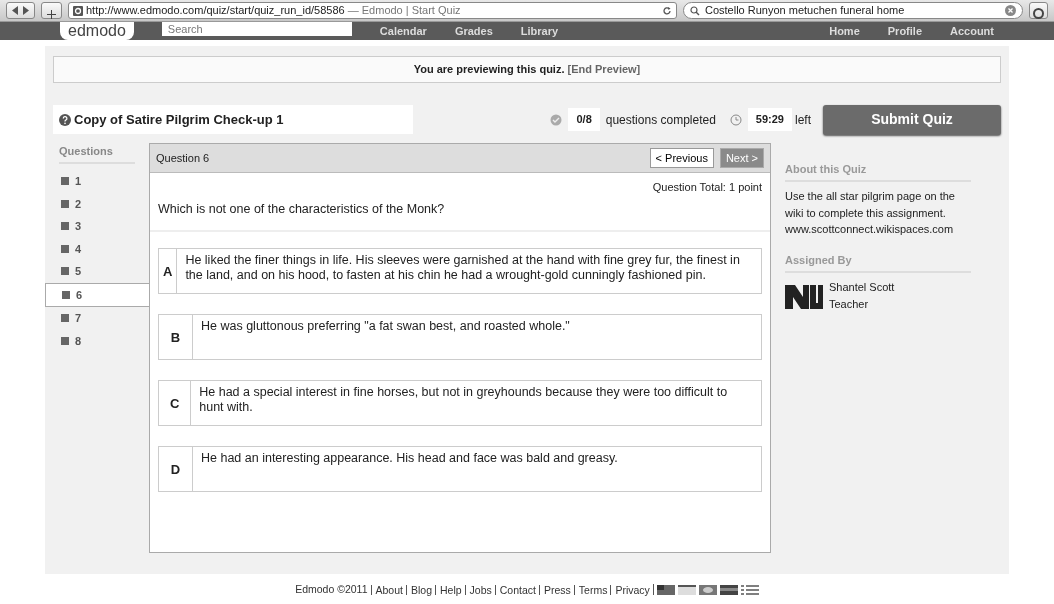  What do you see at coordinates (660, 120) in the screenshot?
I see `completed-label: questions completed` at bounding box center [660, 120].